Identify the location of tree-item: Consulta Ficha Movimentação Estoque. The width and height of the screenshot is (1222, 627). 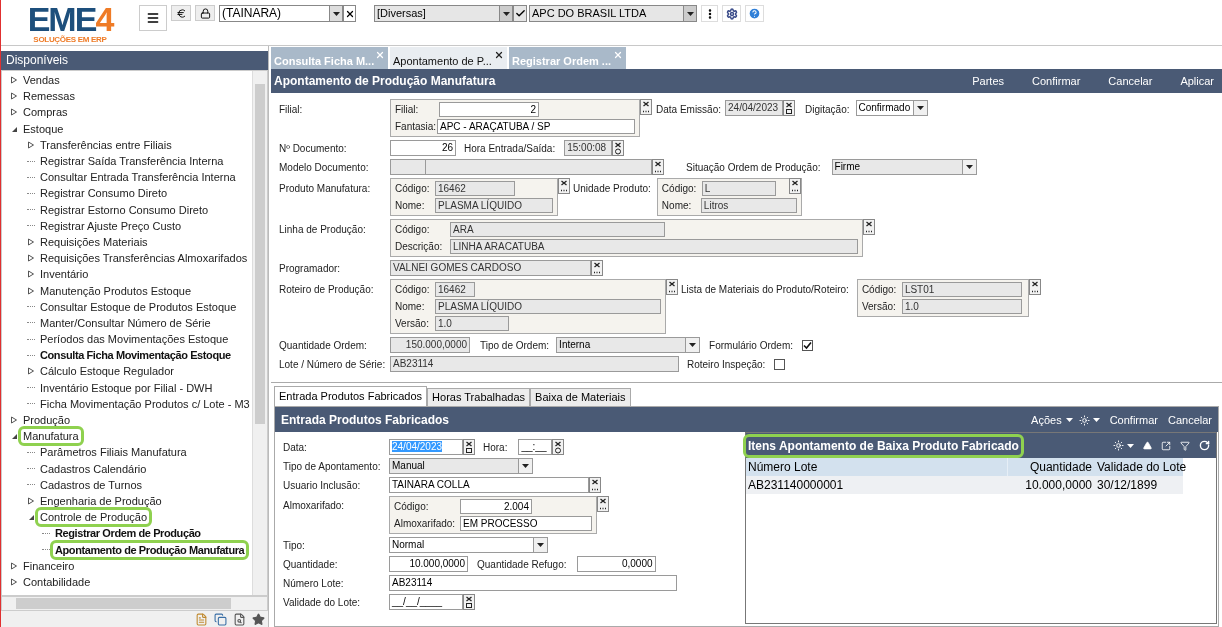
(135, 355).